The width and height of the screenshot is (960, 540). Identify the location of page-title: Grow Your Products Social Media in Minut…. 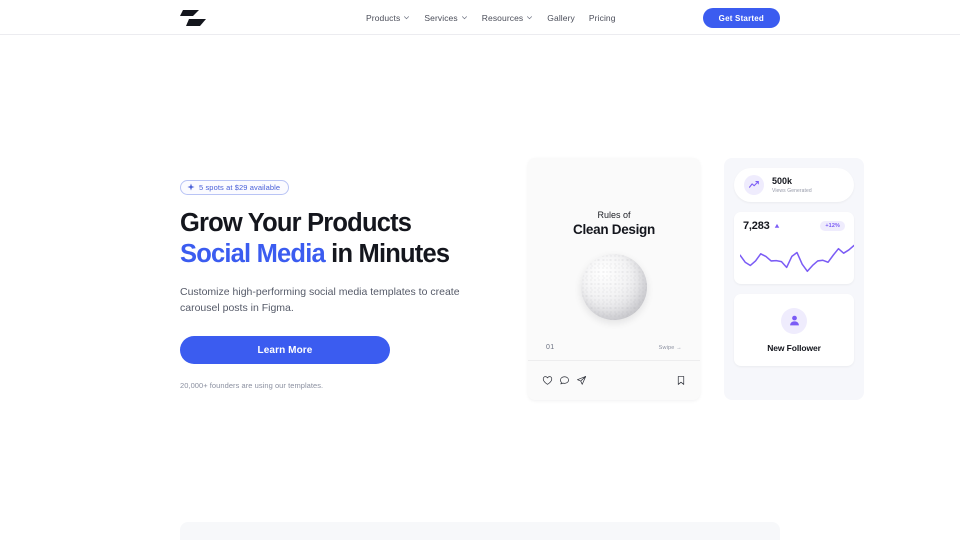
(340, 239).